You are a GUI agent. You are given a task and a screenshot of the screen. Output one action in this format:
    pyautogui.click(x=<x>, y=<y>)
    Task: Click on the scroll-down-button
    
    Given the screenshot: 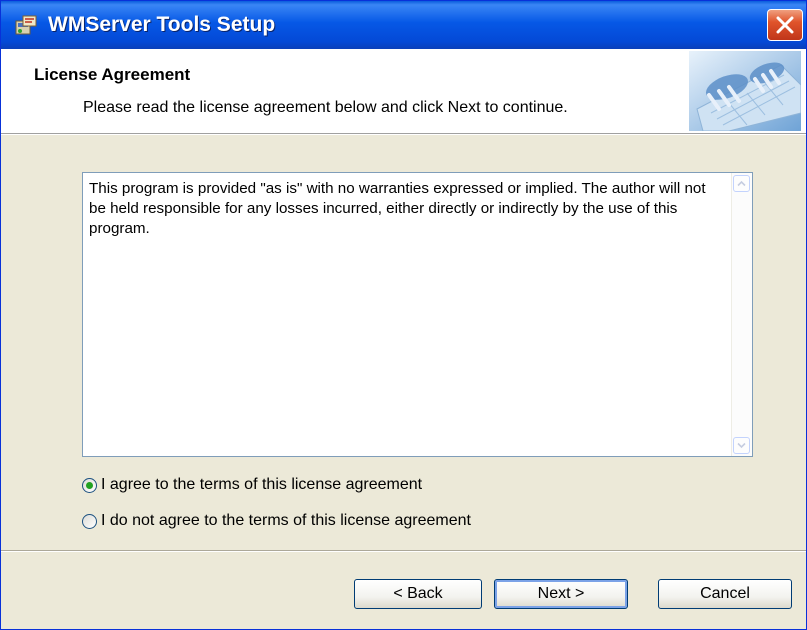 What is the action you would take?
    pyautogui.click(x=741, y=445)
    